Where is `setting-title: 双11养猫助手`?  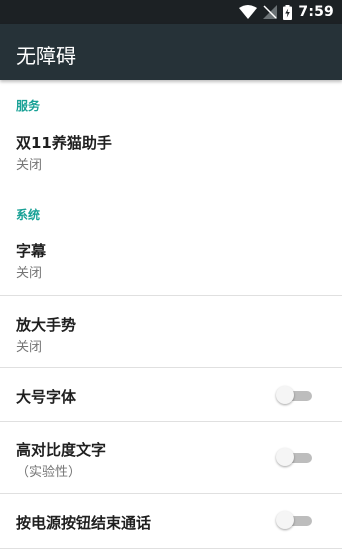 setting-title: 双11养猫助手 is located at coordinates (64, 143).